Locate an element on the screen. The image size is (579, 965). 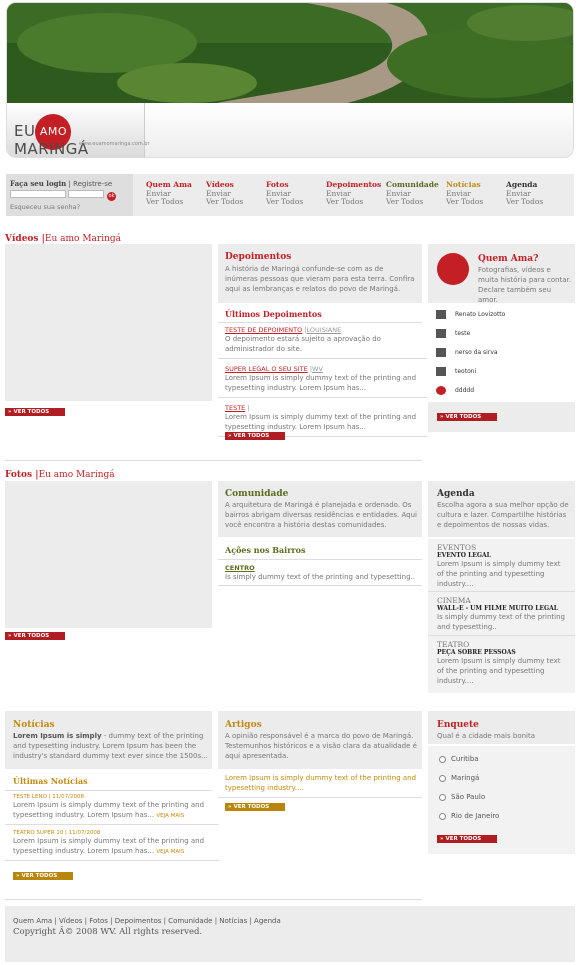
agenda-event-name: PEÇA SOBRE PESSOAS is located at coordinates (501, 652).